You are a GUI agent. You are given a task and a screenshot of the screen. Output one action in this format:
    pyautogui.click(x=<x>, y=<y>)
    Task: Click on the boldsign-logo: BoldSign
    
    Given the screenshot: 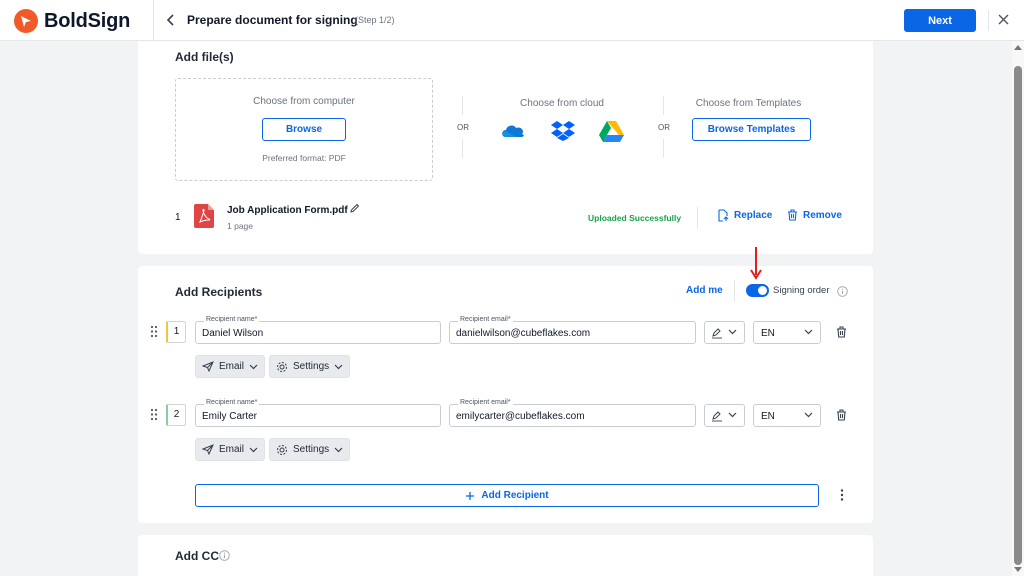 What is the action you would take?
    pyautogui.click(x=72, y=21)
    